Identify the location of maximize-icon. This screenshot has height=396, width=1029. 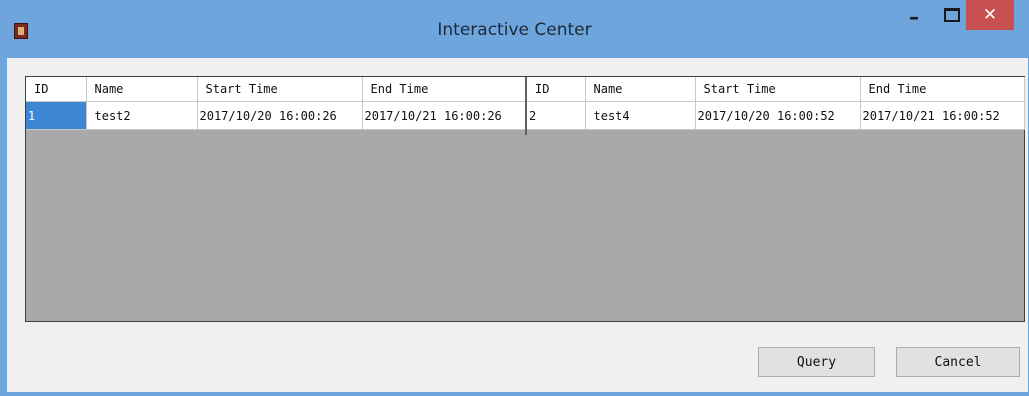
(952, 15).